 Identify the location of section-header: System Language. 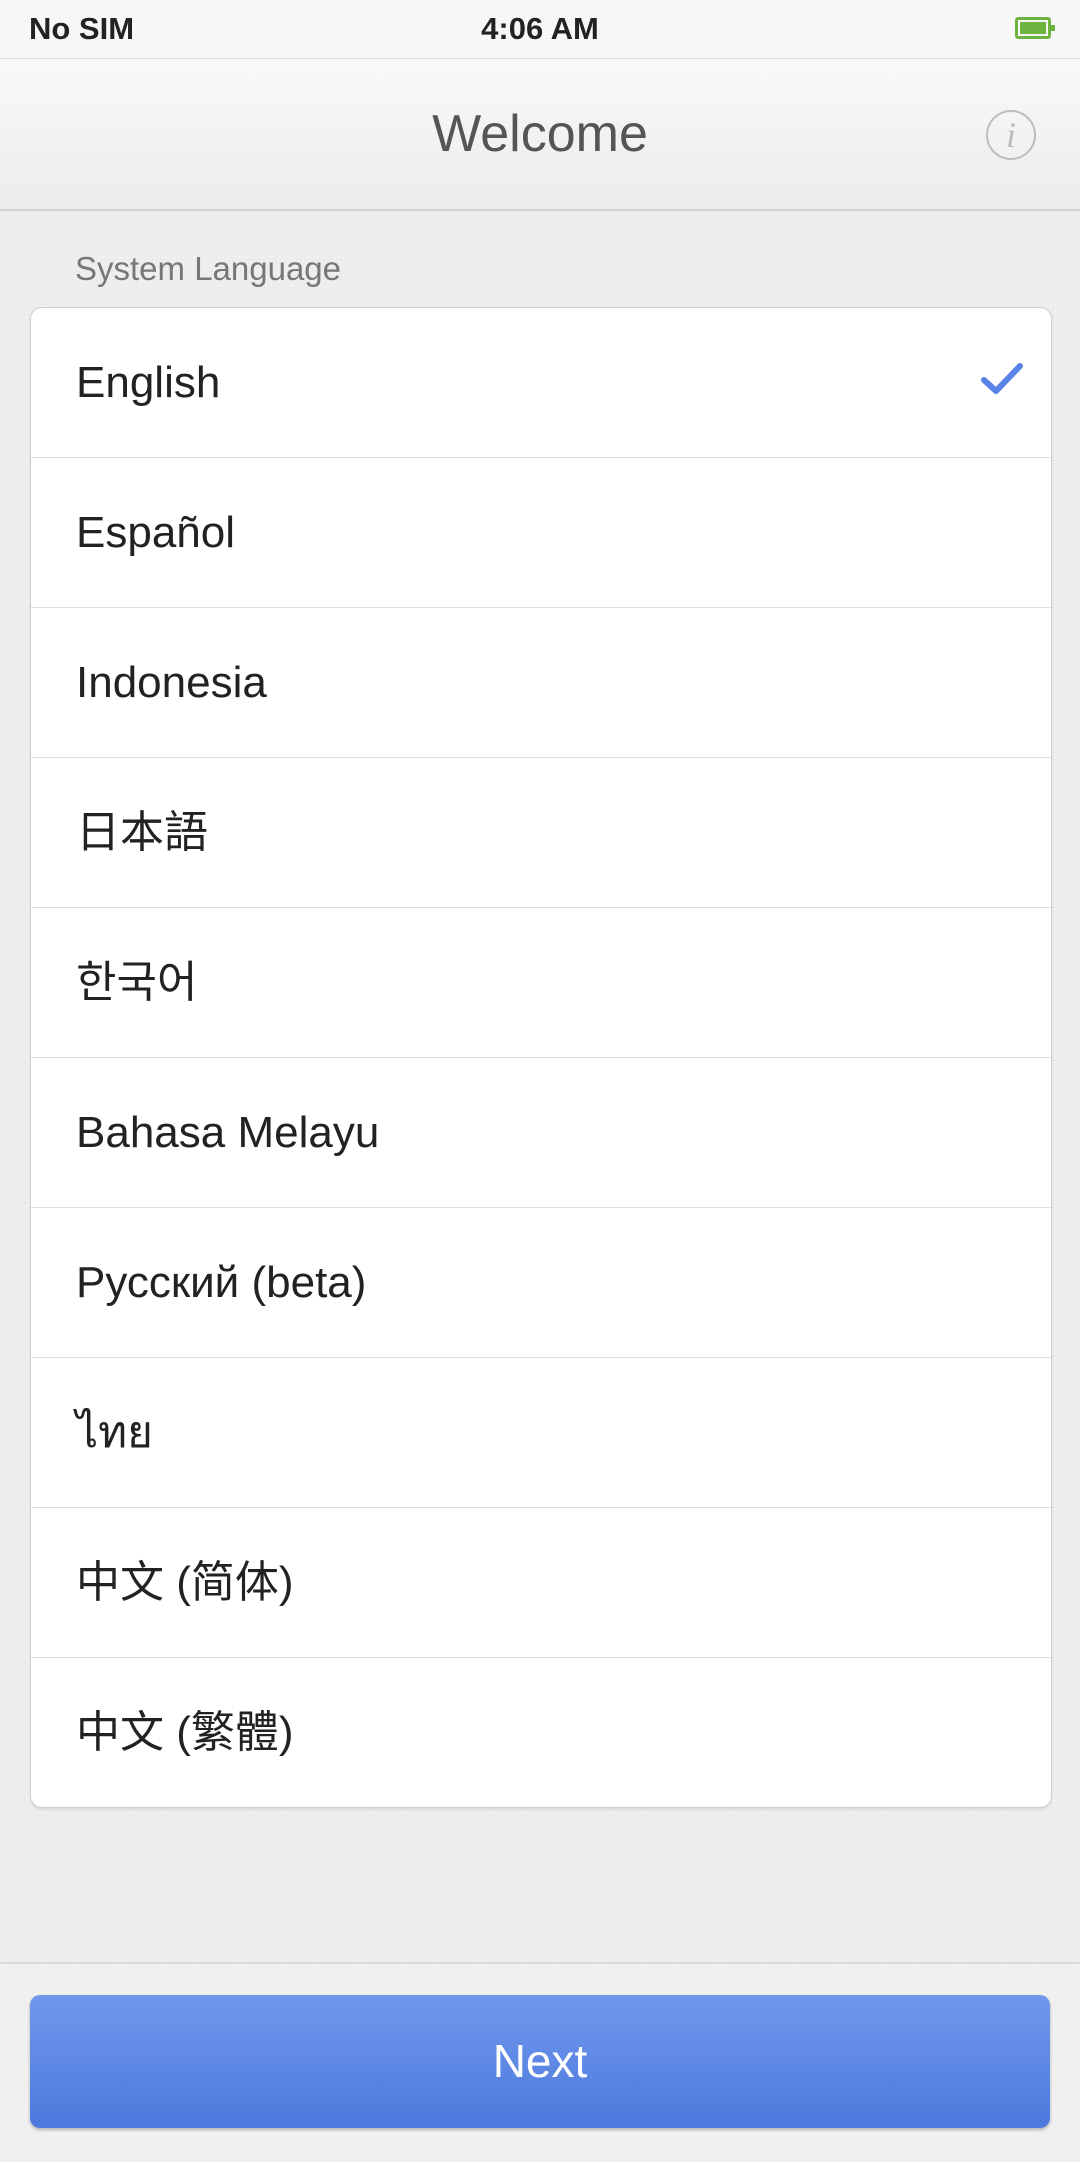
(208, 268).